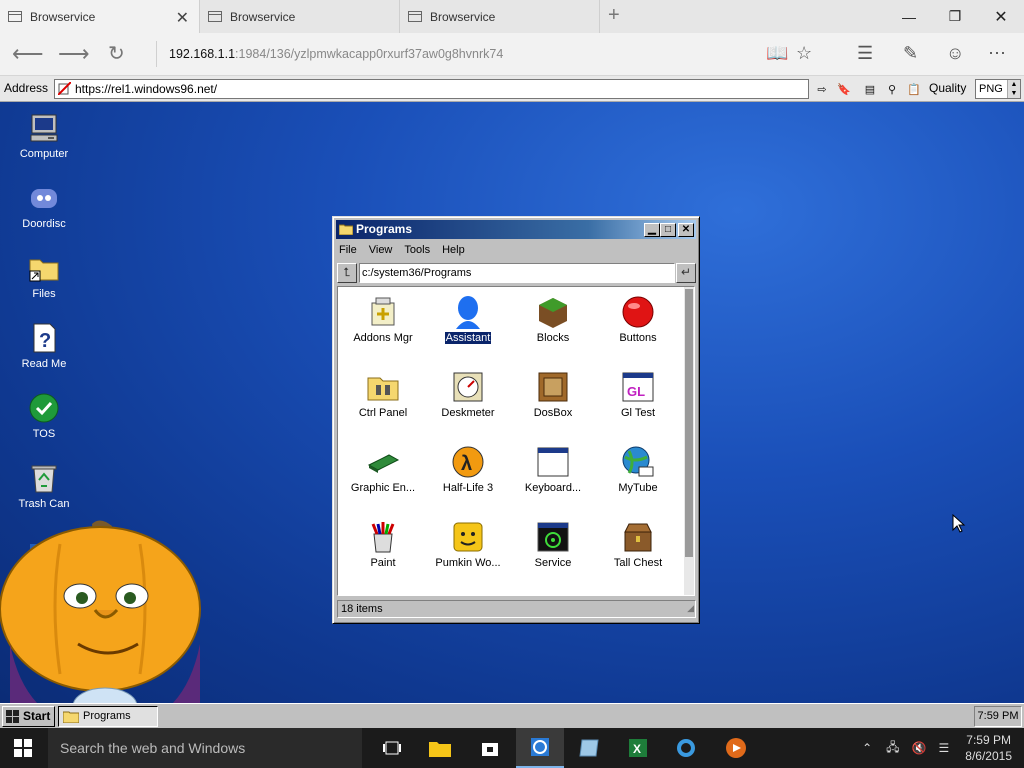 The height and width of the screenshot is (768, 1024). Describe the element at coordinates (638, 319) in the screenshot. I see `program-item: Buttons` at that location.